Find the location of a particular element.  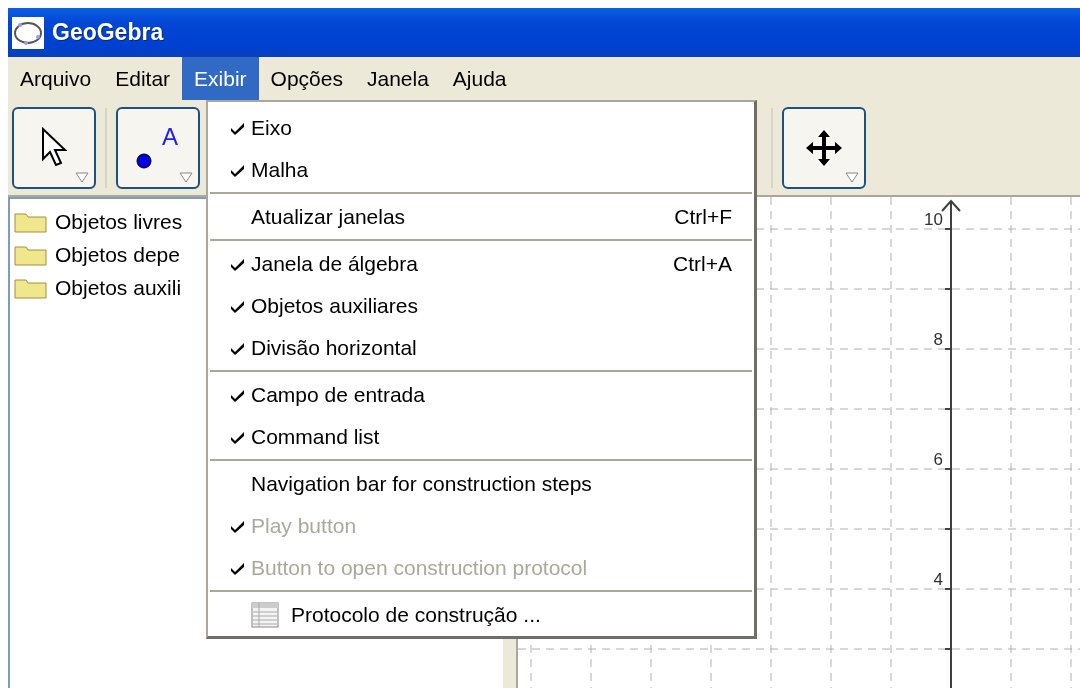

shortcut-text: Ctrl+F is located at coordinates (703, 217).